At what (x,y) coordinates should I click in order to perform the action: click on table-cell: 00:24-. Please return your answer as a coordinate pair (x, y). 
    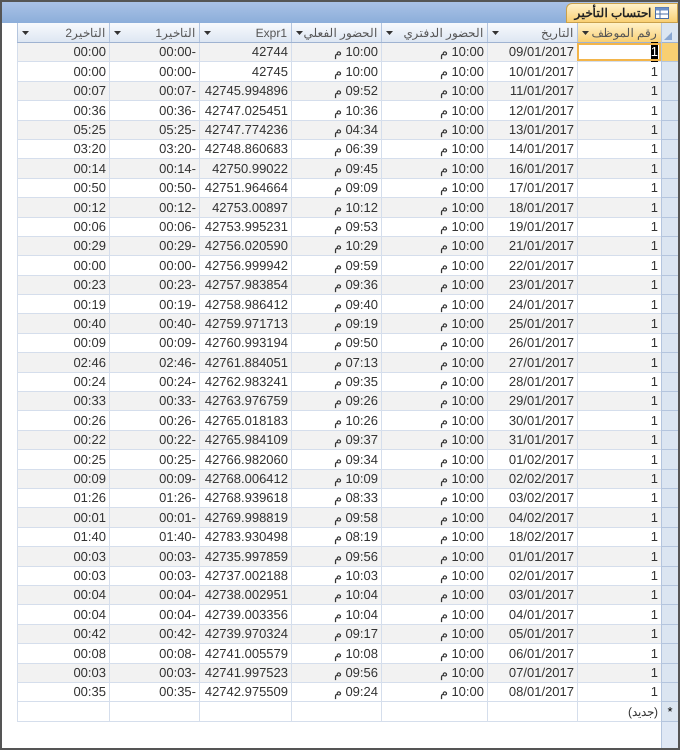
    Looking at the image, I should click on (154, 382).